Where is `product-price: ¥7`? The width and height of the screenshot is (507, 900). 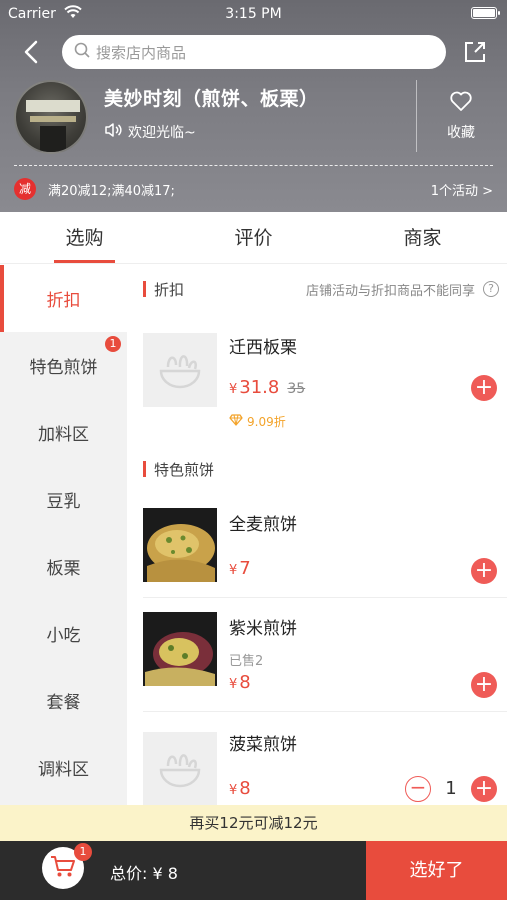 product-price: ¥7 is located at coordinates (240, 568).